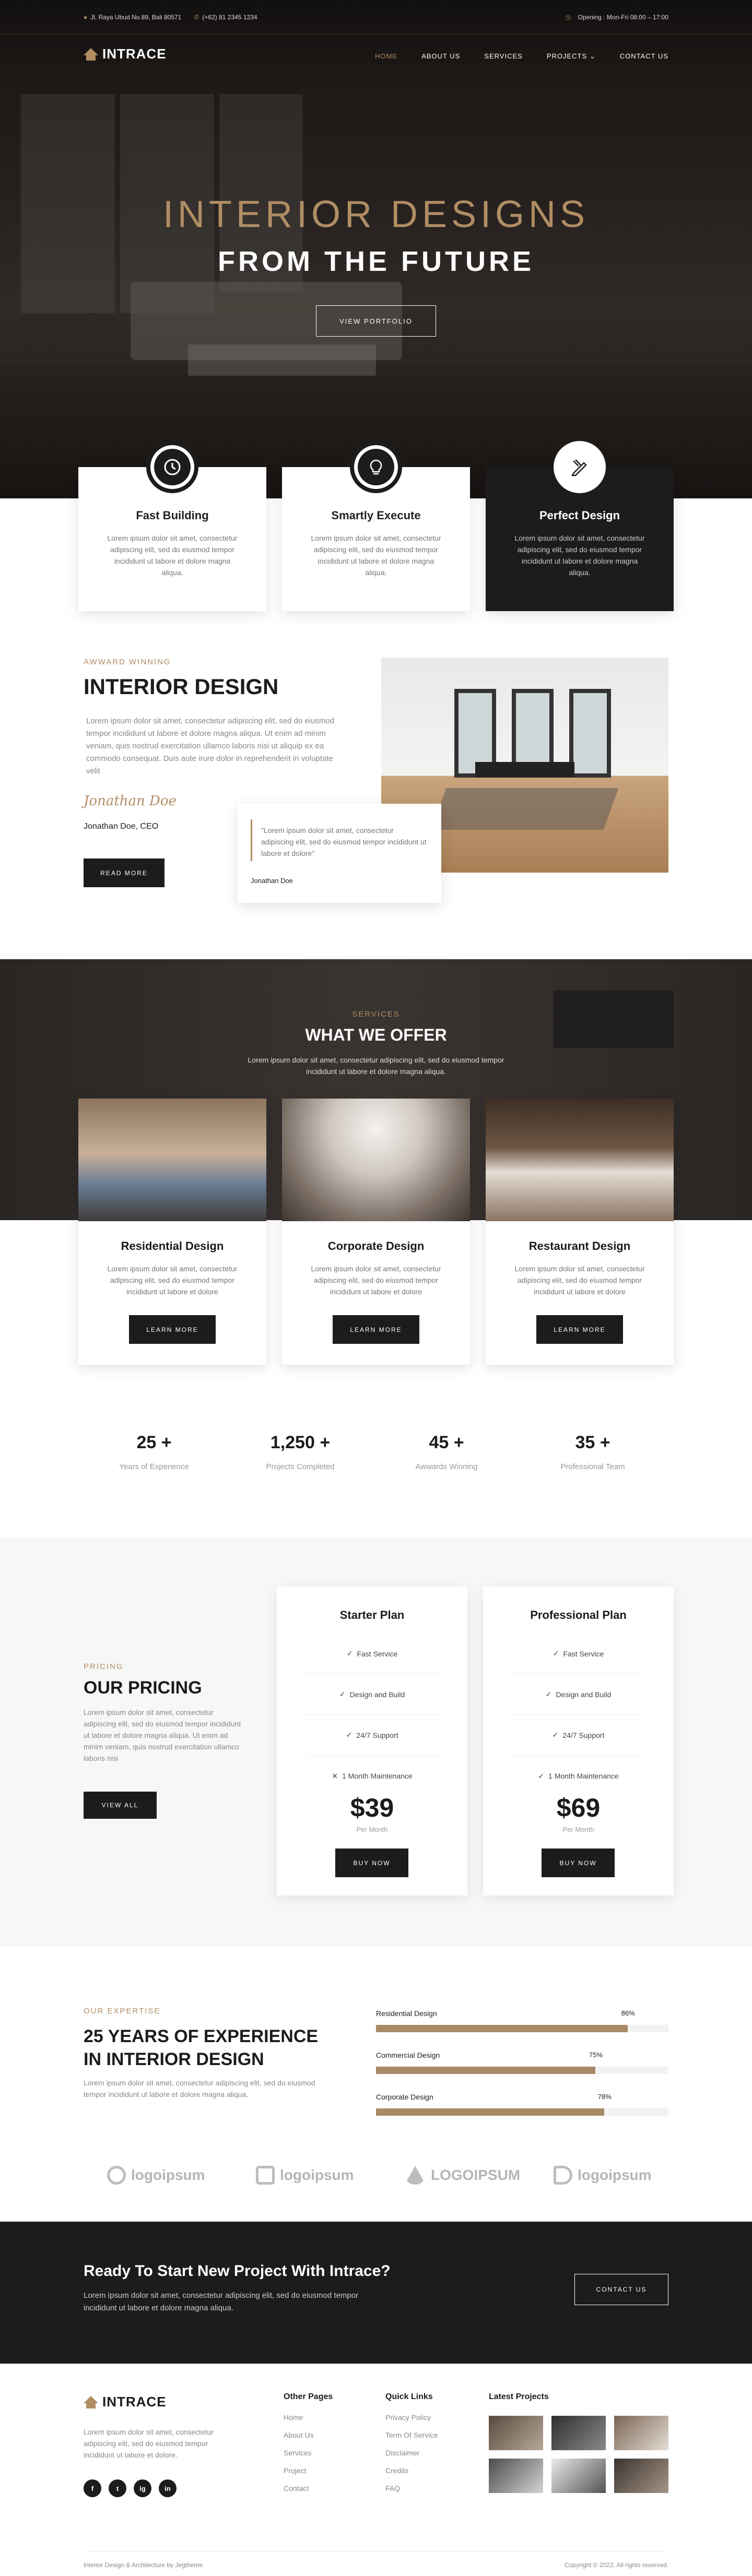  Describe the element at coordinates (91, 2401) in the screenshot. I see `logo-icon` at that location.